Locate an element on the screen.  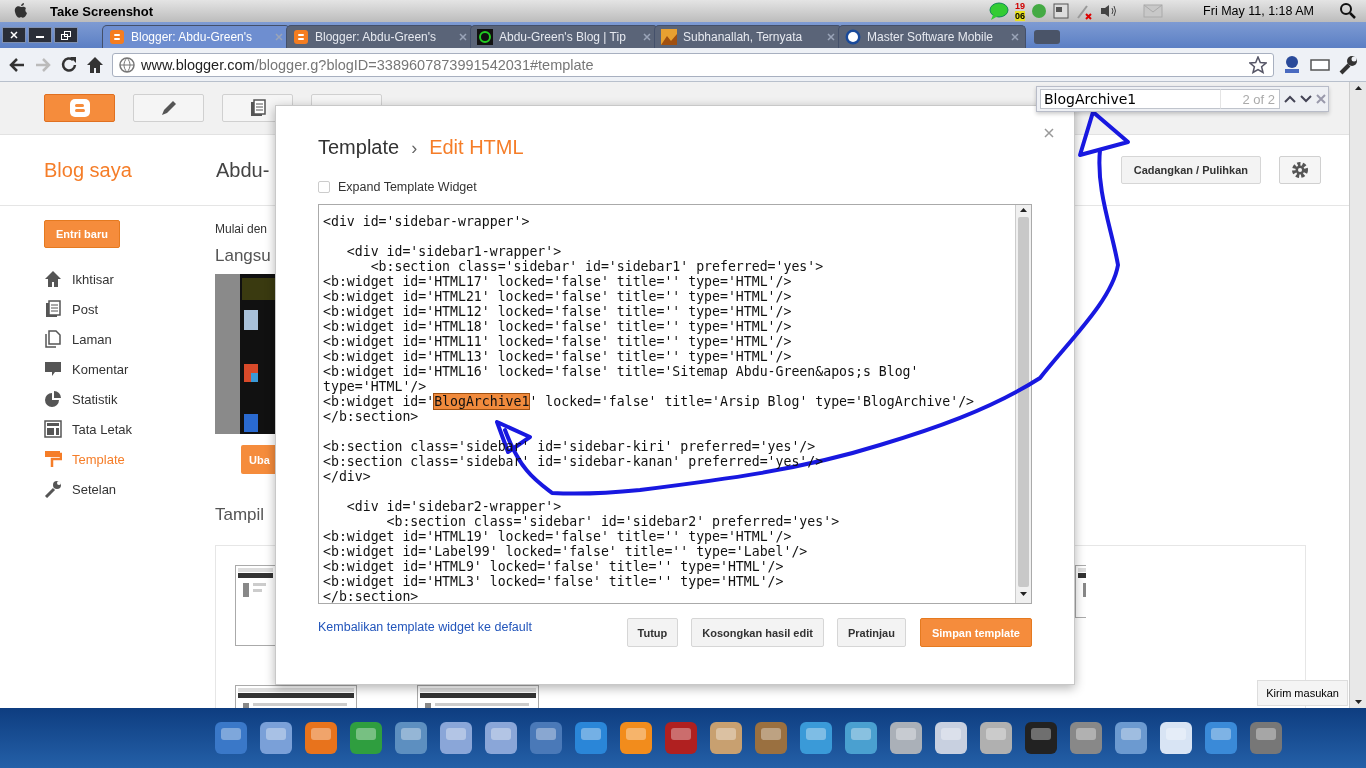
match-count: 2 of 2 is located at coordinates (1250, 99).